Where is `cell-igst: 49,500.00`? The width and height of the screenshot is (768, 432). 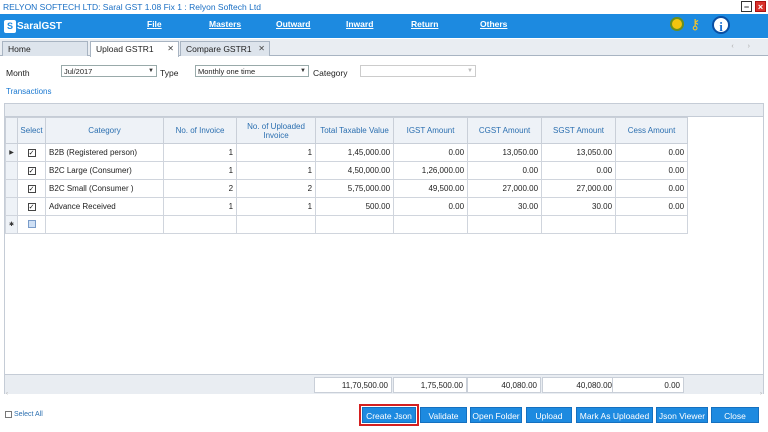
cell-igst: 49,500.00 is located at coordinates (431, 188).